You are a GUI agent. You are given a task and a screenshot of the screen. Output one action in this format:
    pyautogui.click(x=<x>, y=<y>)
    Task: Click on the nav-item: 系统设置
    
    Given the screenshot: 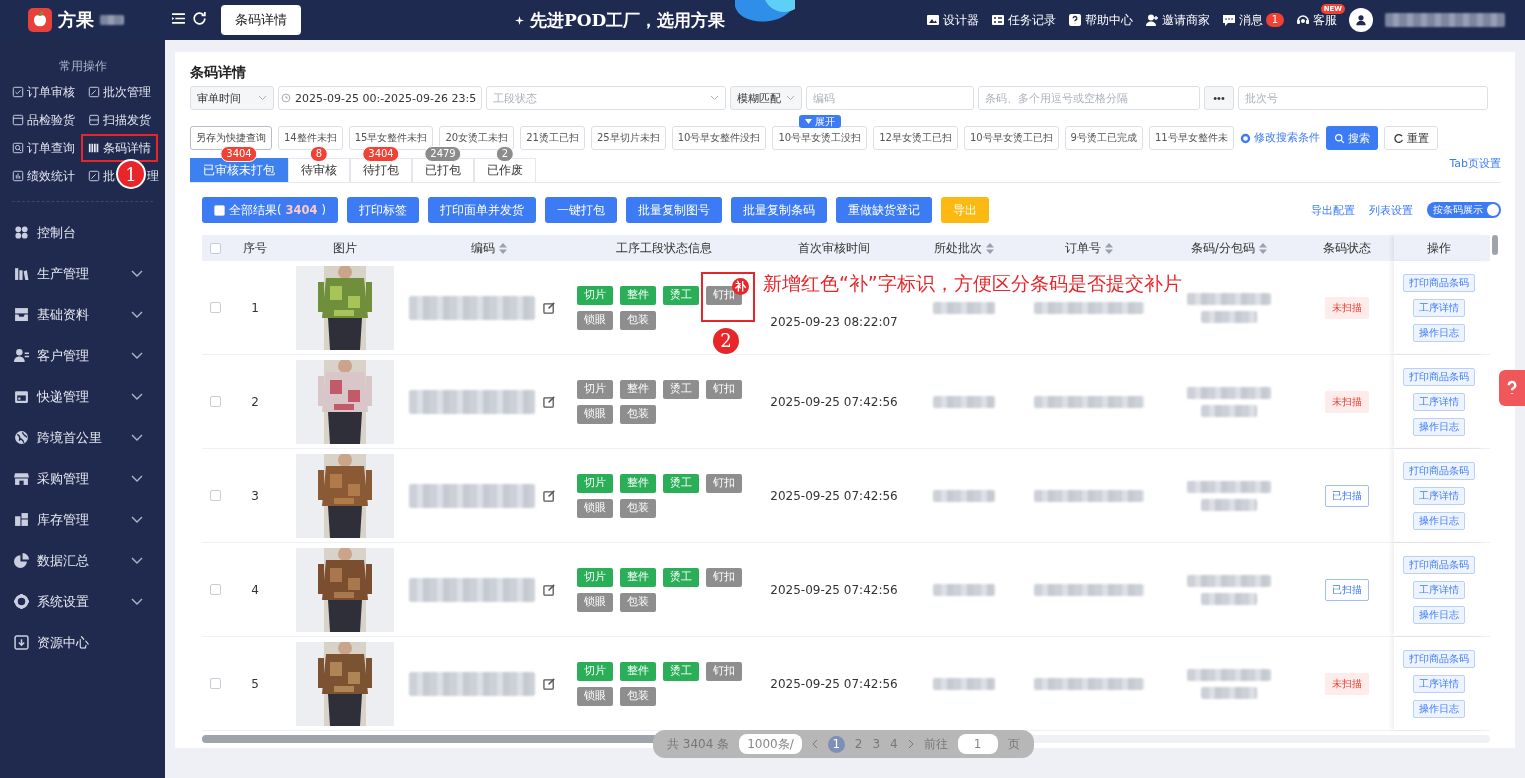 What is the action you would take?
    pyautogui.click(x=82, y=601)
    